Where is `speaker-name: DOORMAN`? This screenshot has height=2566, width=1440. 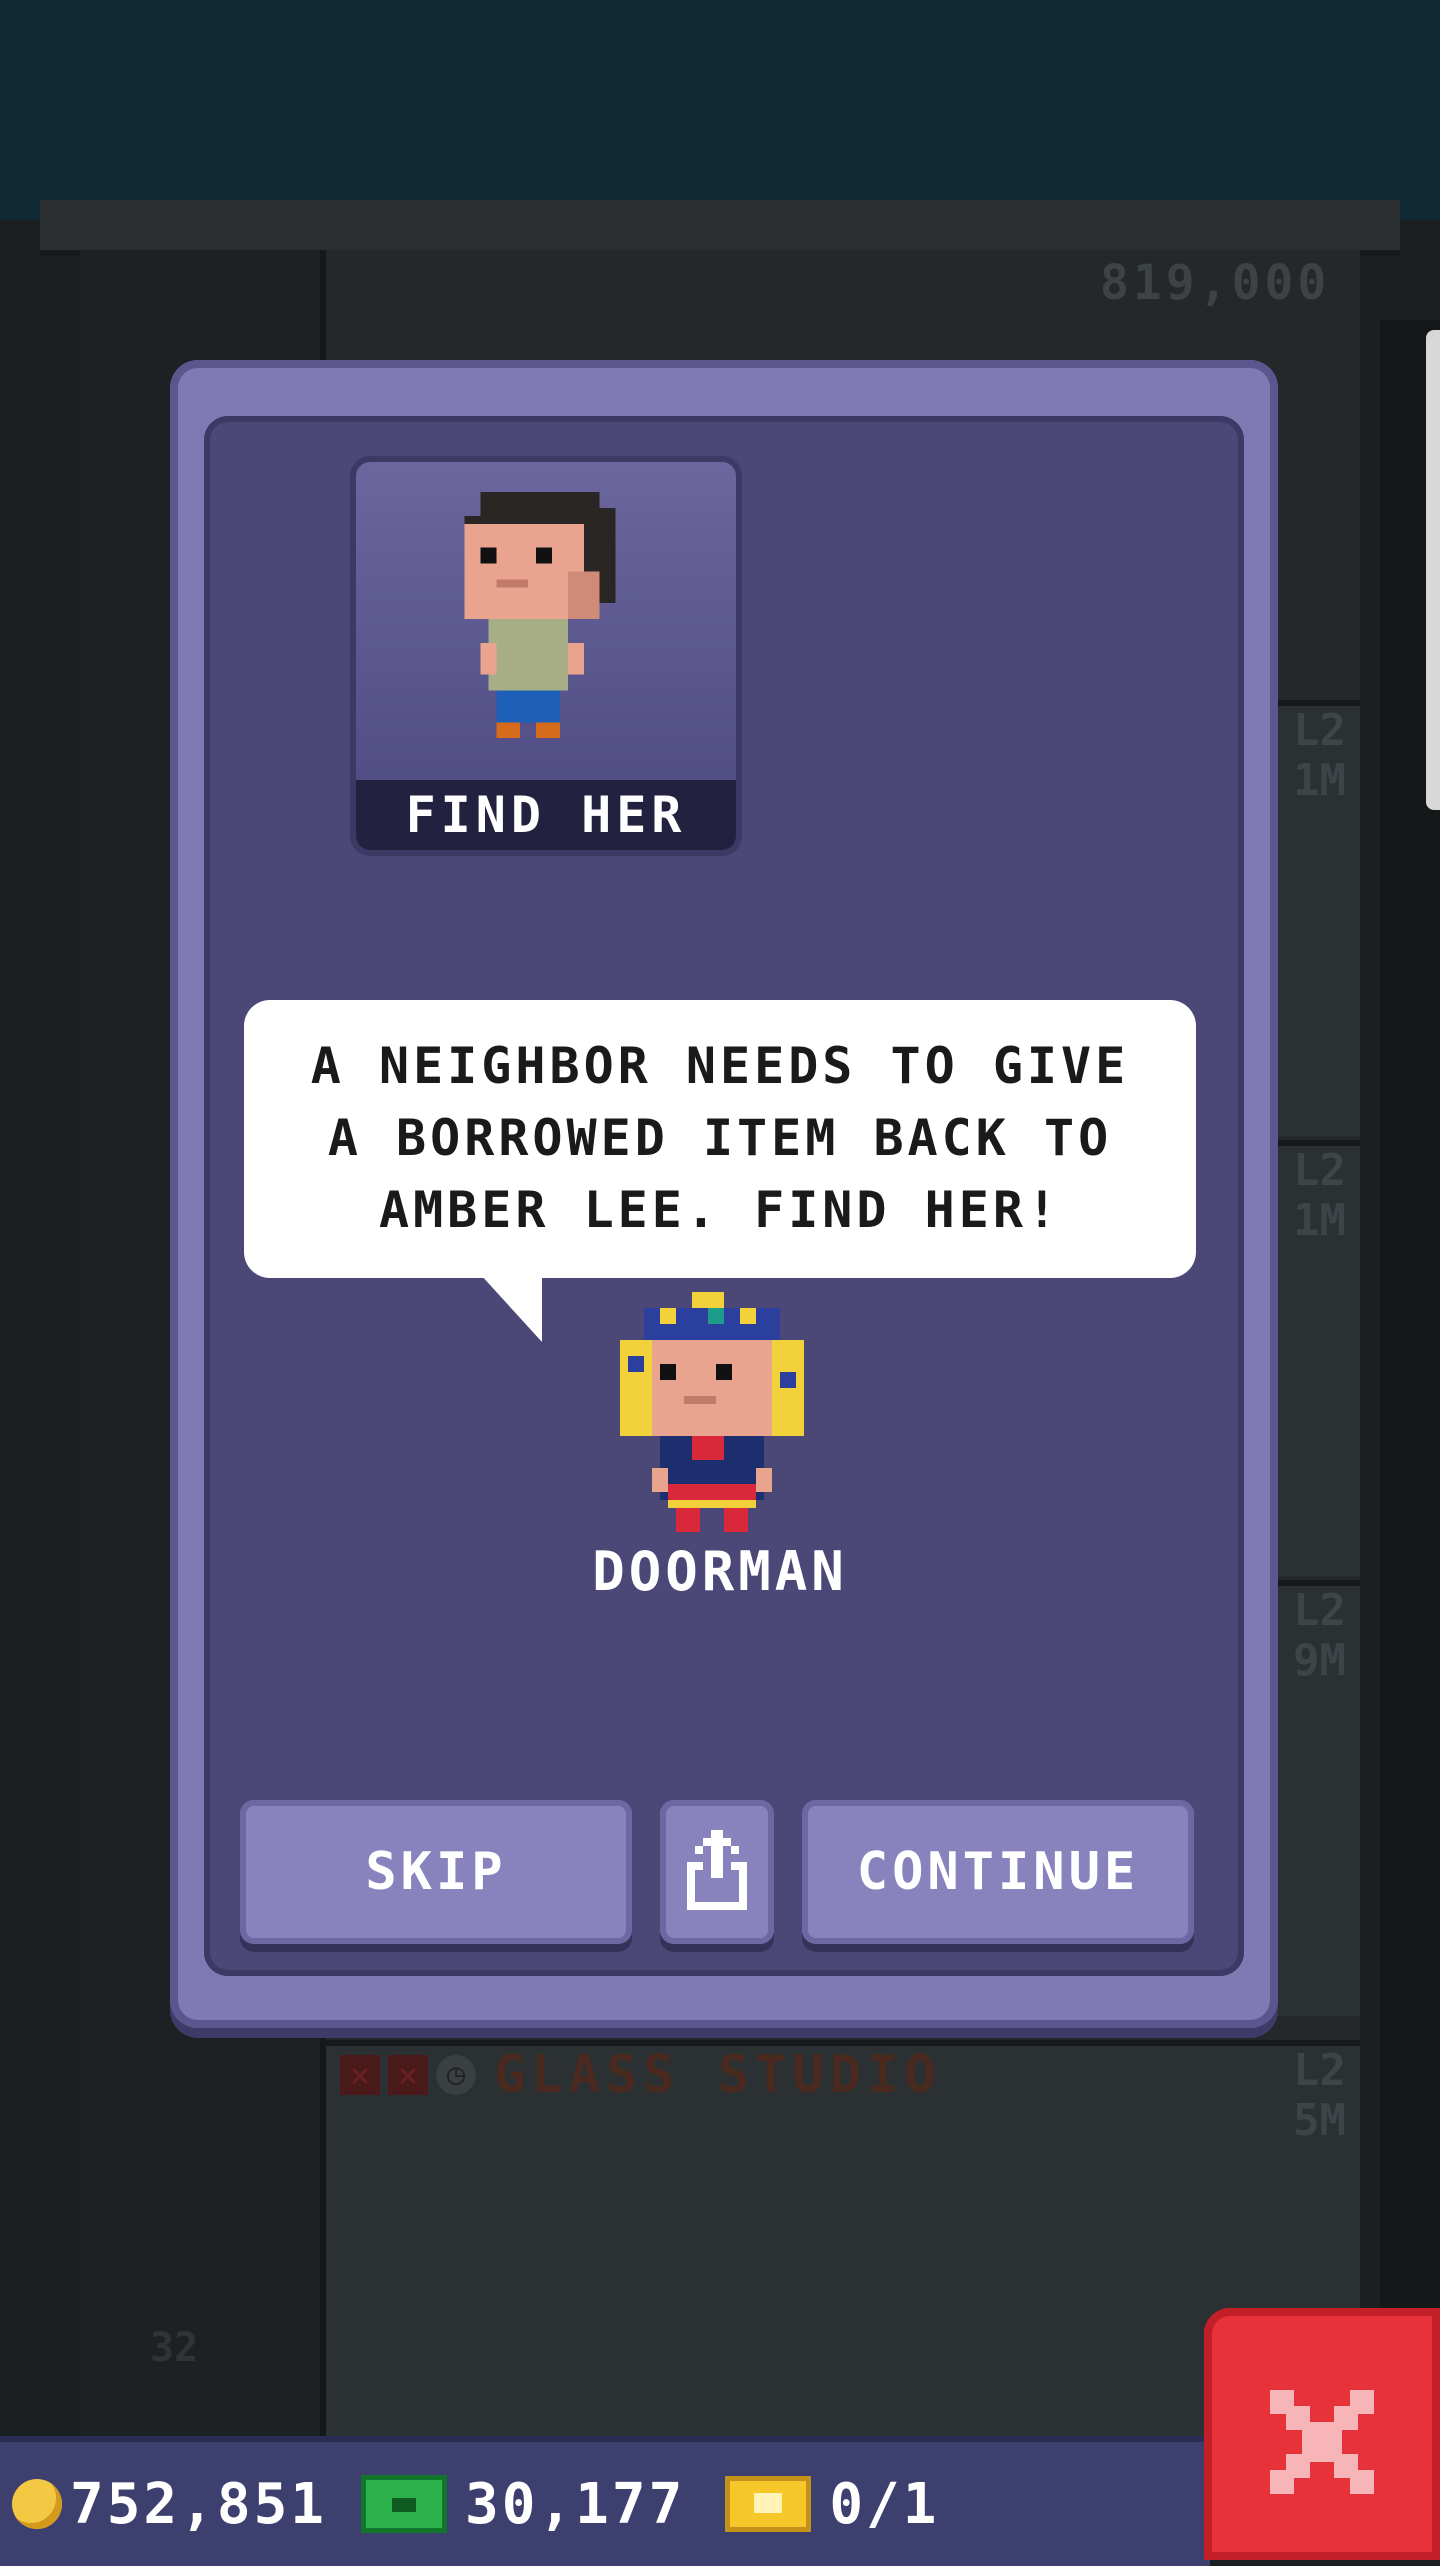 speaker-name: DOORMAN is located at coordinates (720, 1571).